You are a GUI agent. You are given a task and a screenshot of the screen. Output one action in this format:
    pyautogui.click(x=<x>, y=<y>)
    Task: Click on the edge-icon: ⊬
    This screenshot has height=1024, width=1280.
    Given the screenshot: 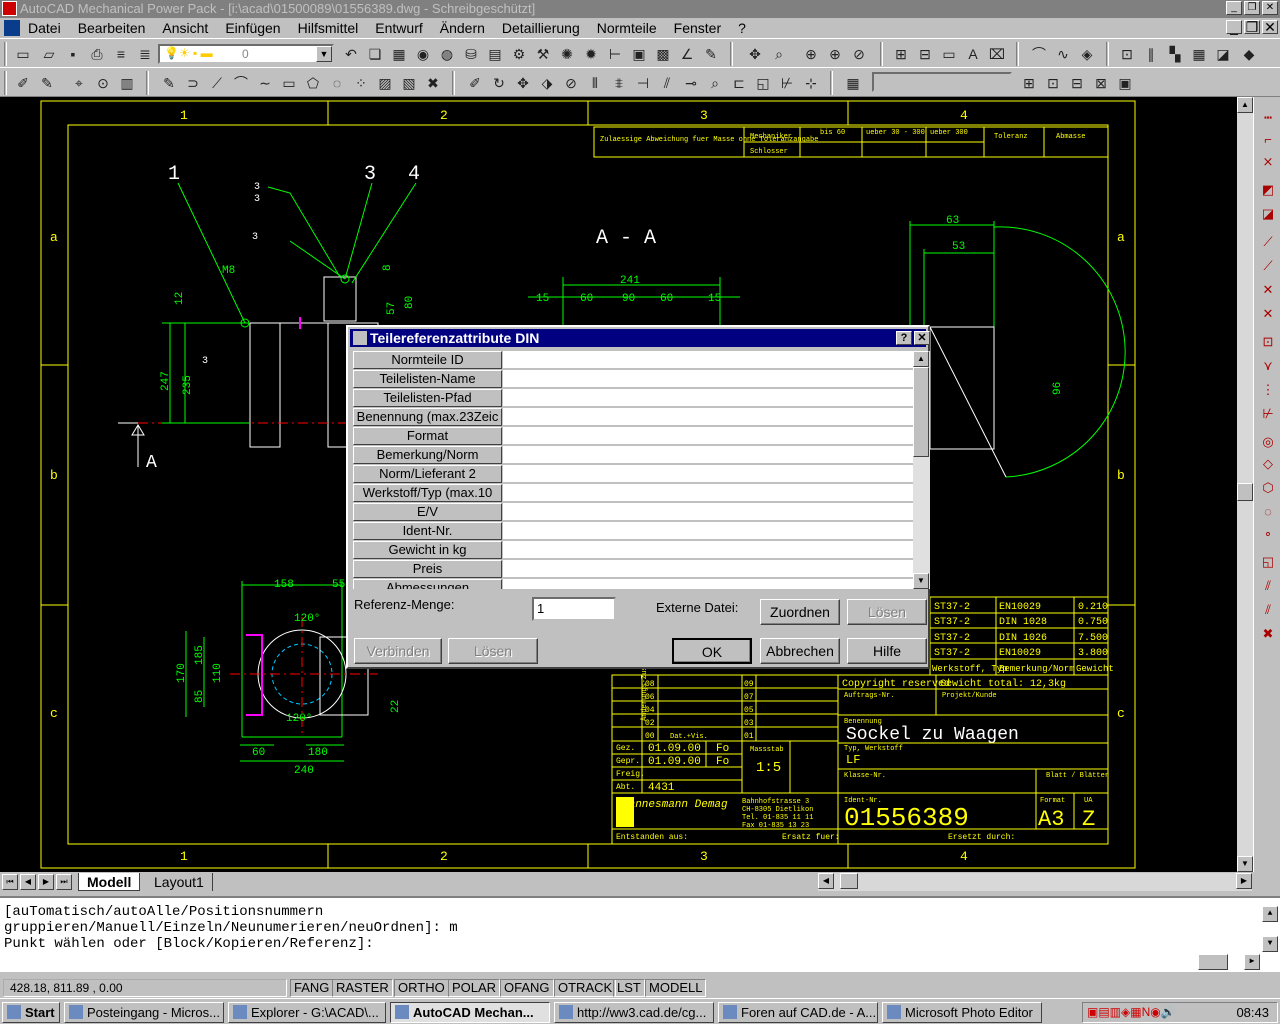 What is the action you would take?
    pyautogui.click(x=1268, y=414)
    